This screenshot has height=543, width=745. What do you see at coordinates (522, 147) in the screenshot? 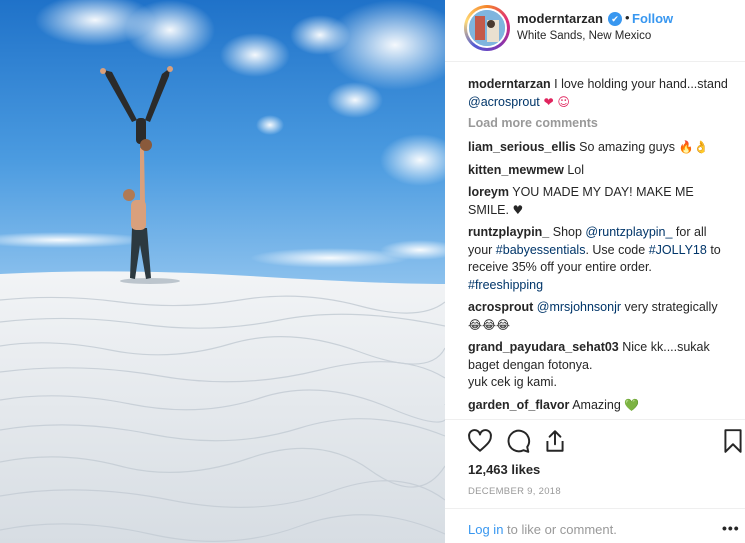
I see `comment-username: liam_serious_ellis` at bounding box center [522, 147].